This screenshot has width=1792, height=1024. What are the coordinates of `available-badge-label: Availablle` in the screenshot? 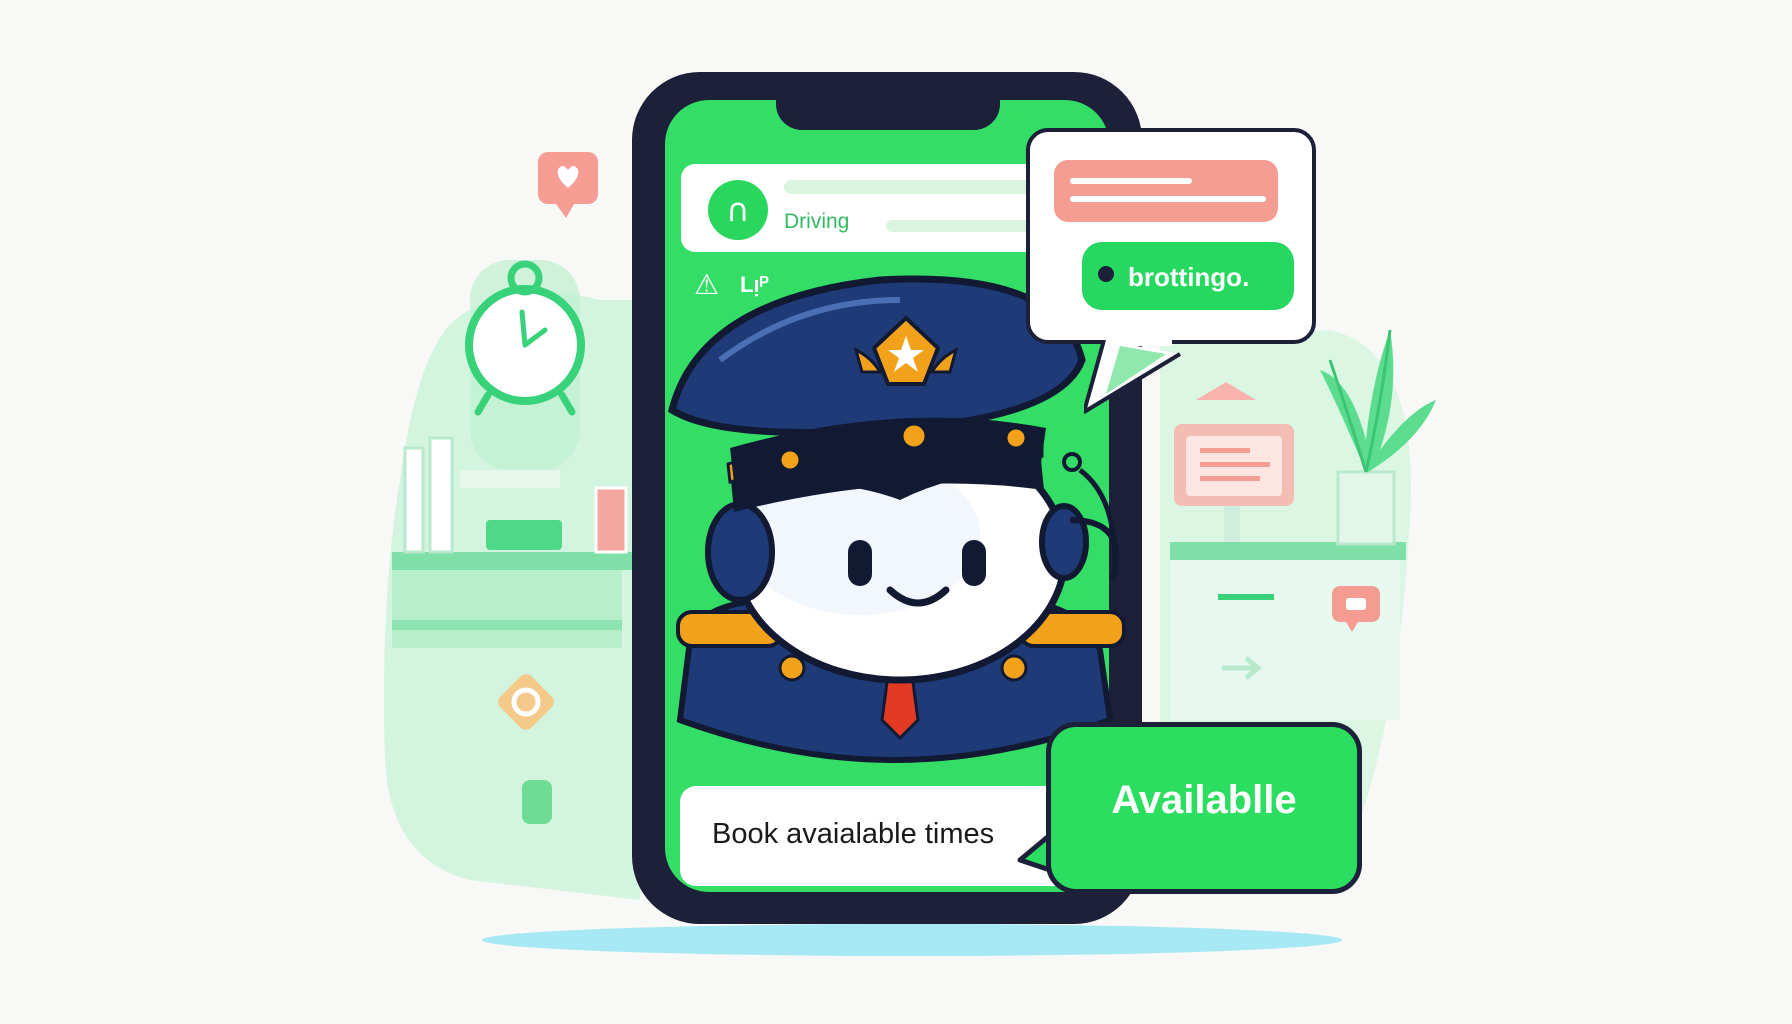 It's located at (1204, 800).